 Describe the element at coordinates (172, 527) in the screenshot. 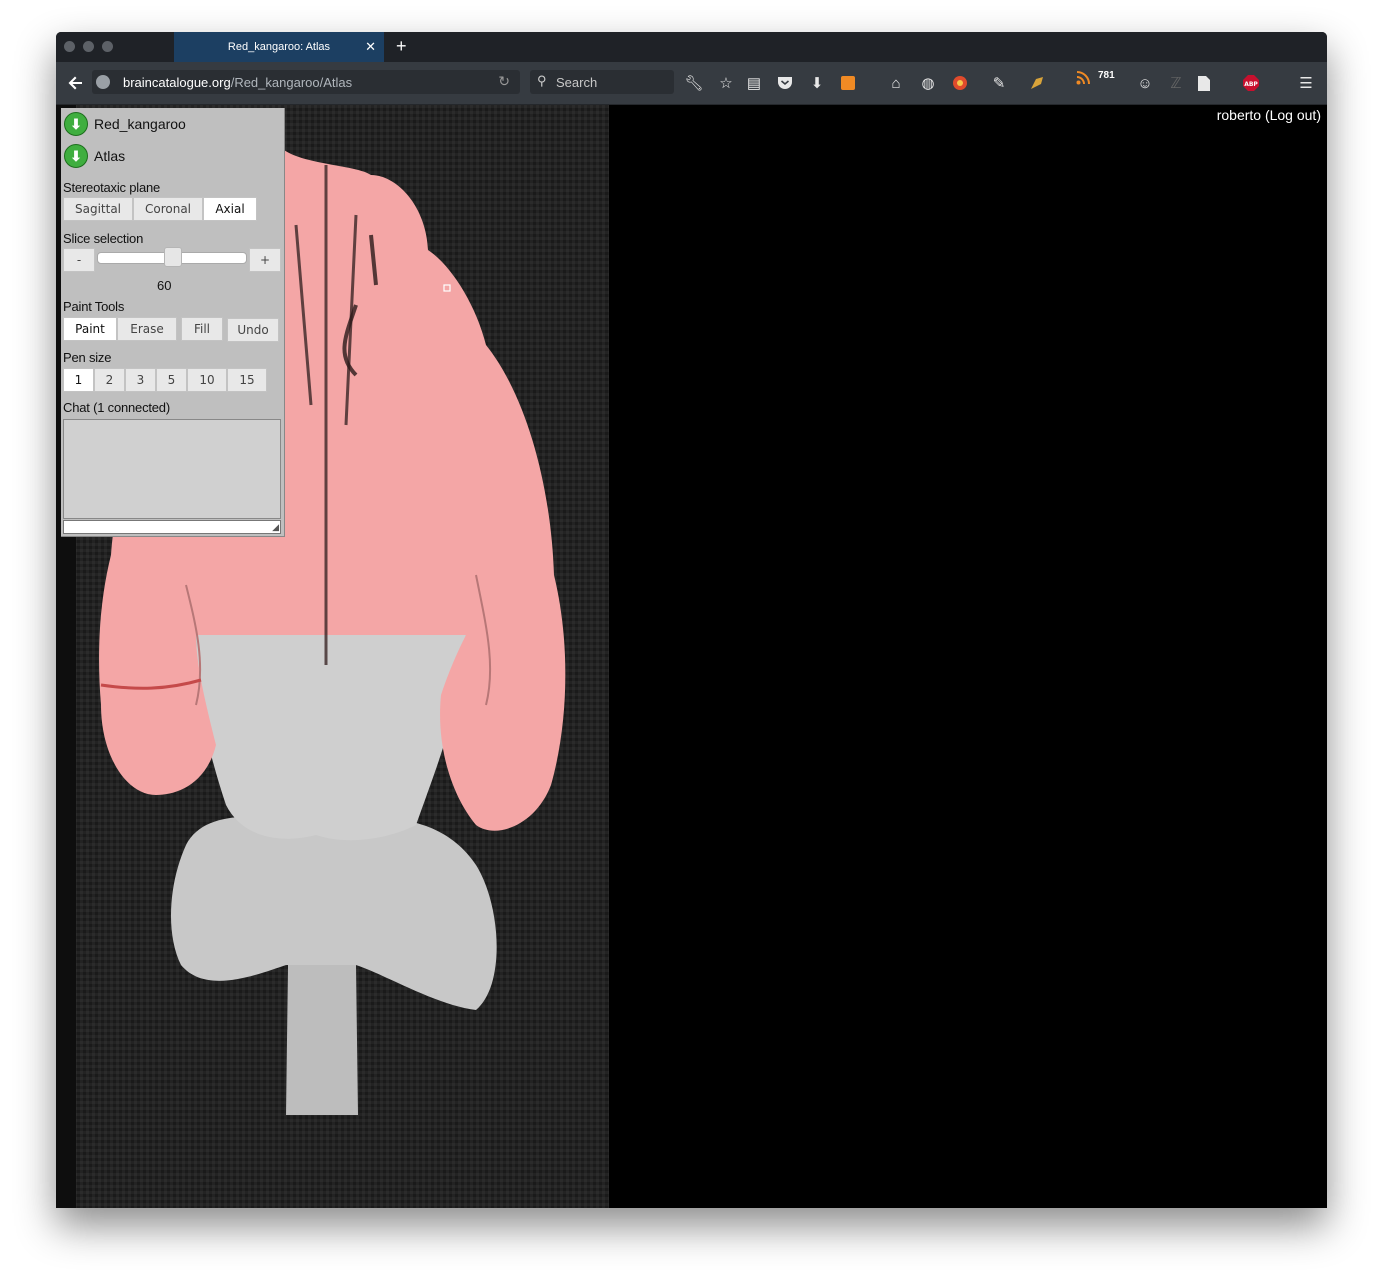

I see `chat-input: ◢` at that location.